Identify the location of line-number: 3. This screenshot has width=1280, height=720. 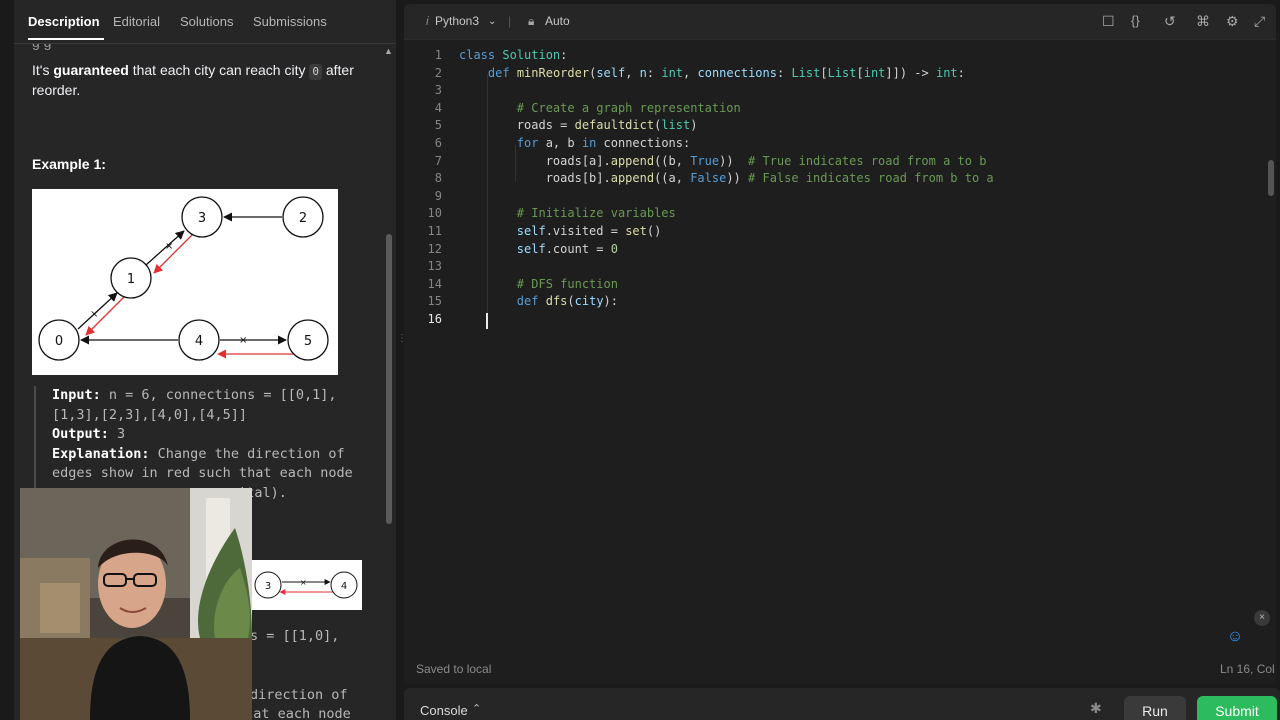
(438, 90).